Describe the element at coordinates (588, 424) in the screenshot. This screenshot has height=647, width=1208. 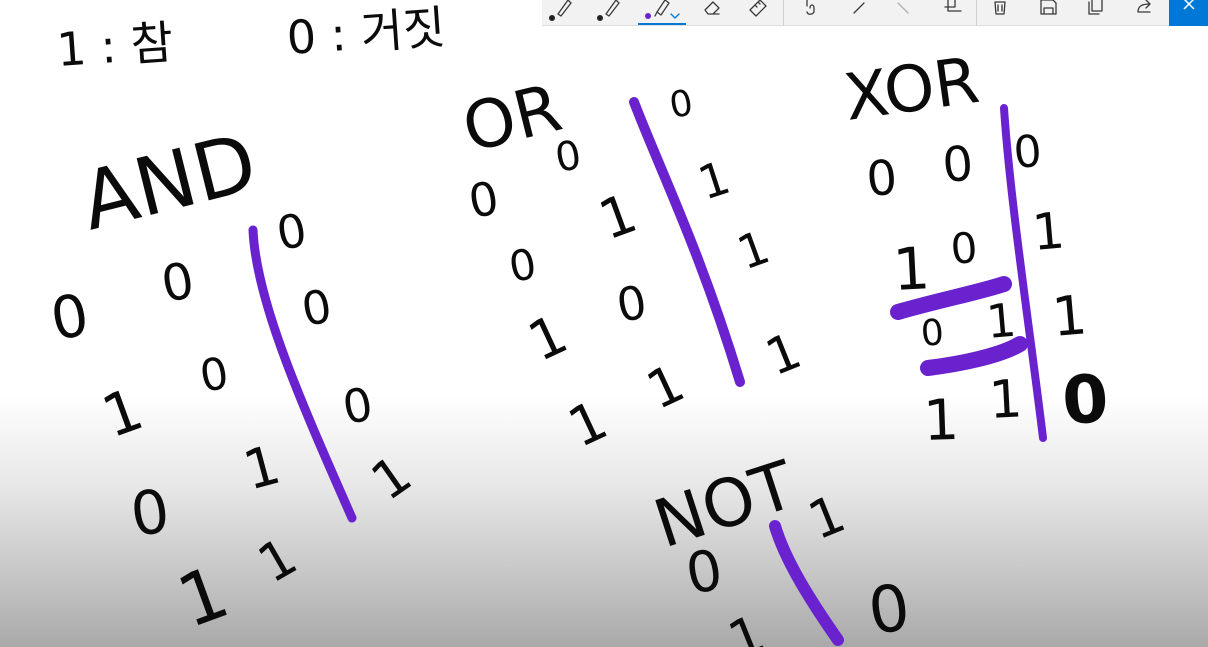
I see `or-row4-a: 1` at that location.